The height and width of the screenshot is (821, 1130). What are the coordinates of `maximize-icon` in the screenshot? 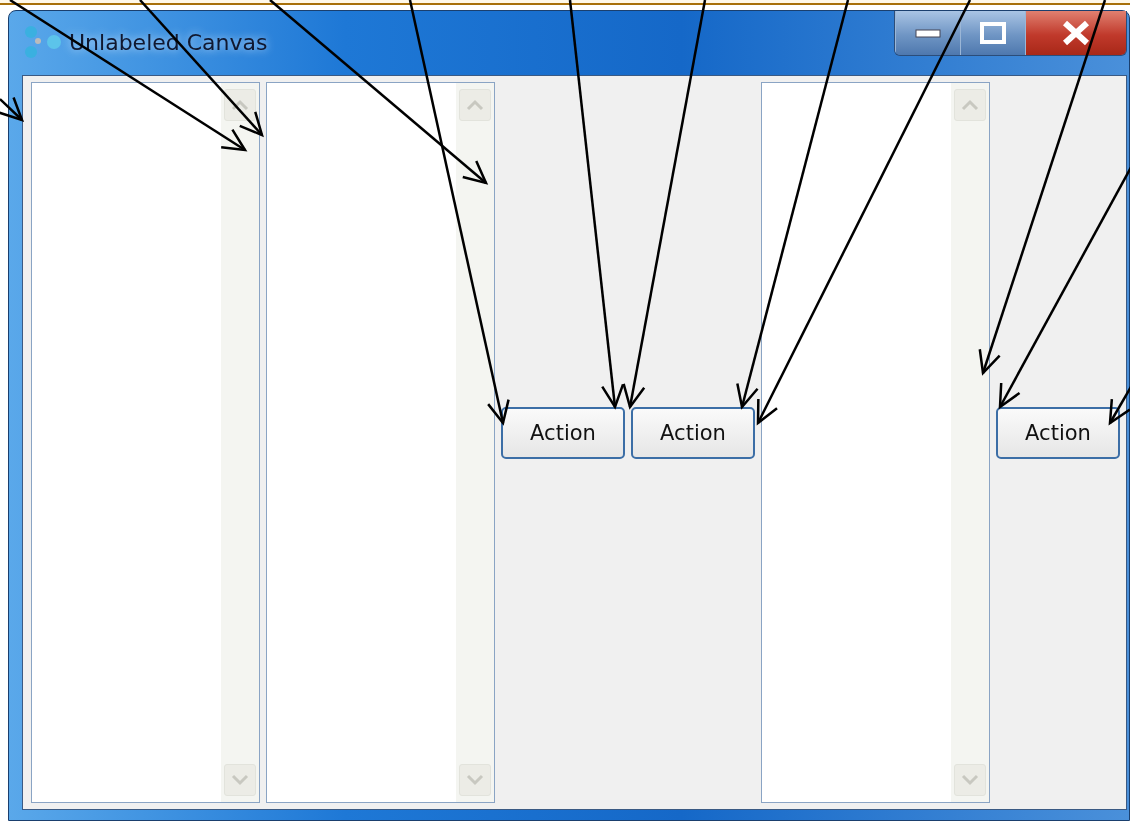 It's located at (993, 33).